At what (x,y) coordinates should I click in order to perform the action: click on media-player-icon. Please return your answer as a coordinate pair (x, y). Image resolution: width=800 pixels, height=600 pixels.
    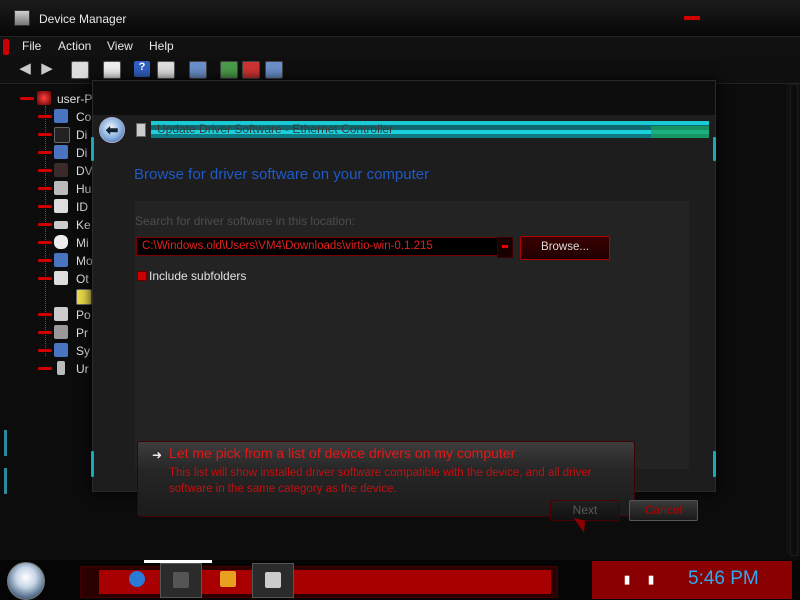
    Looking at the image, I should click on (228, 579).